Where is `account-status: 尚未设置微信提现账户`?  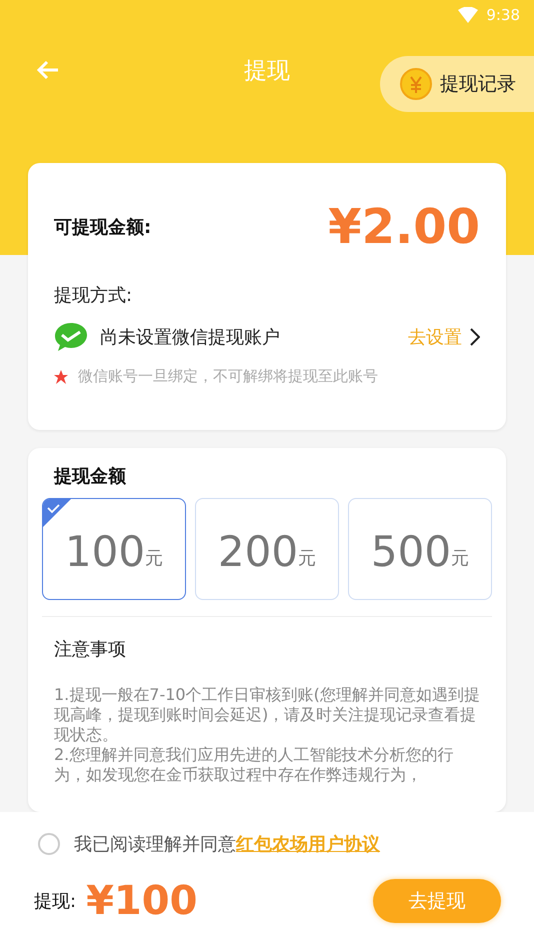 account-status: 尚未设置微信提现账户 is located at coordinates (190, 337).